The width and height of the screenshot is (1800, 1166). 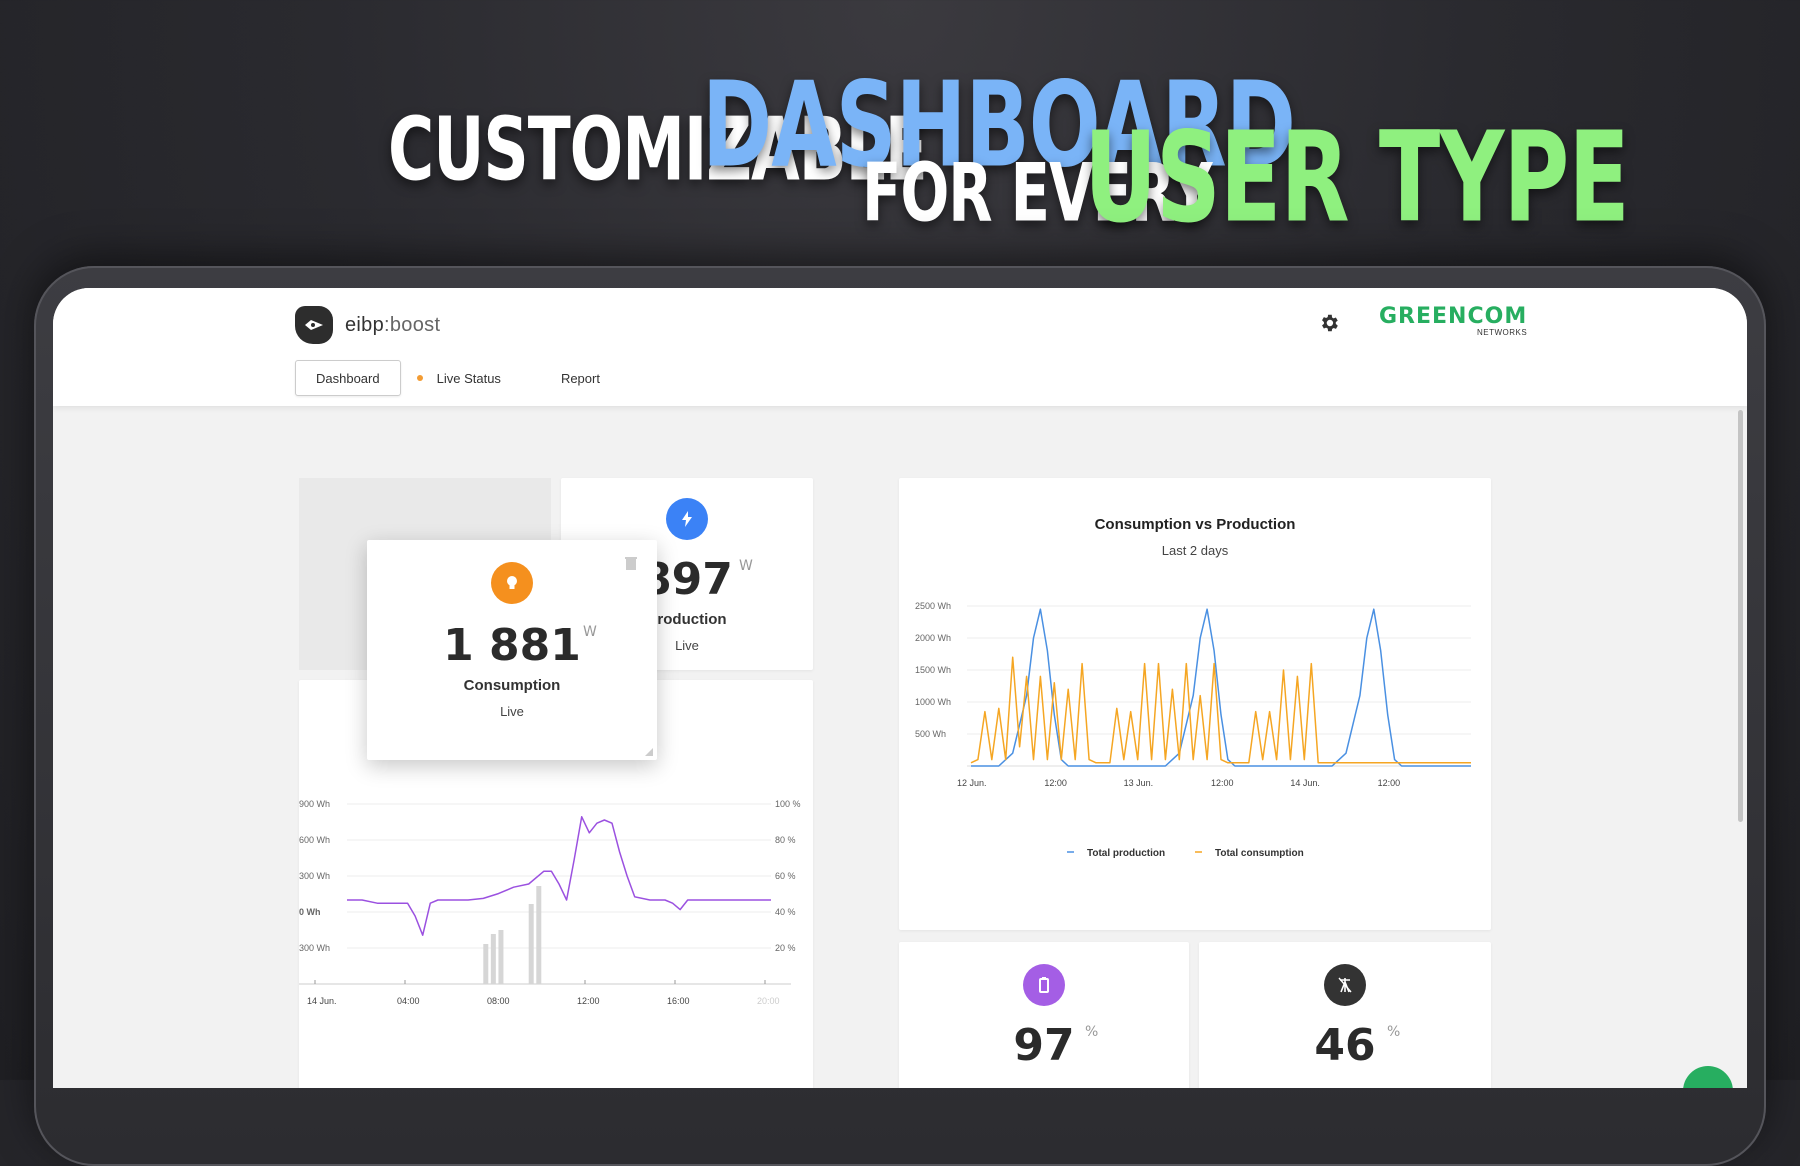 What do you see at coordinates (1453, 316) in the screenshot?
I see `brand-name: GREENCOM` at bounding box center [1453, 316].